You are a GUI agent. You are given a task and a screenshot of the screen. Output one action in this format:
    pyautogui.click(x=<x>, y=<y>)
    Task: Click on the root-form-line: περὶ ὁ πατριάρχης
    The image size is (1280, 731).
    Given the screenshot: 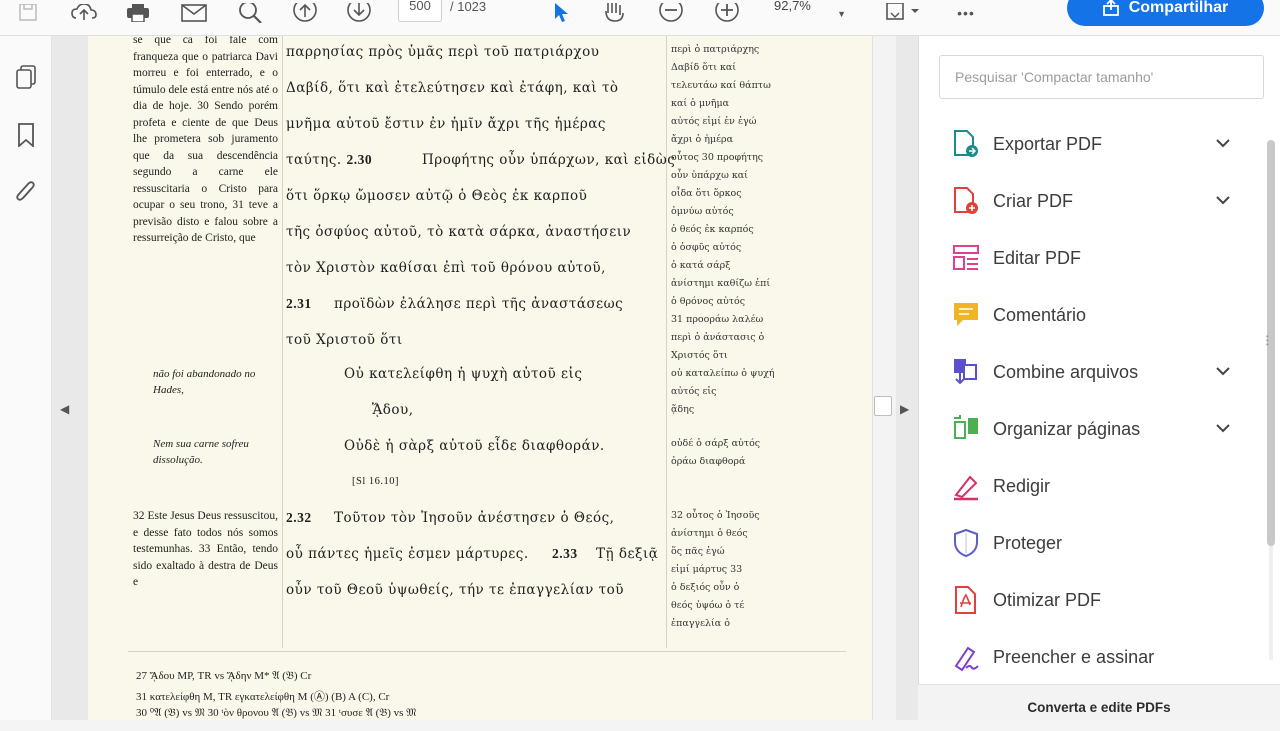 What is the action you would take?
    pyautogui.click(x=715, y=49)
    